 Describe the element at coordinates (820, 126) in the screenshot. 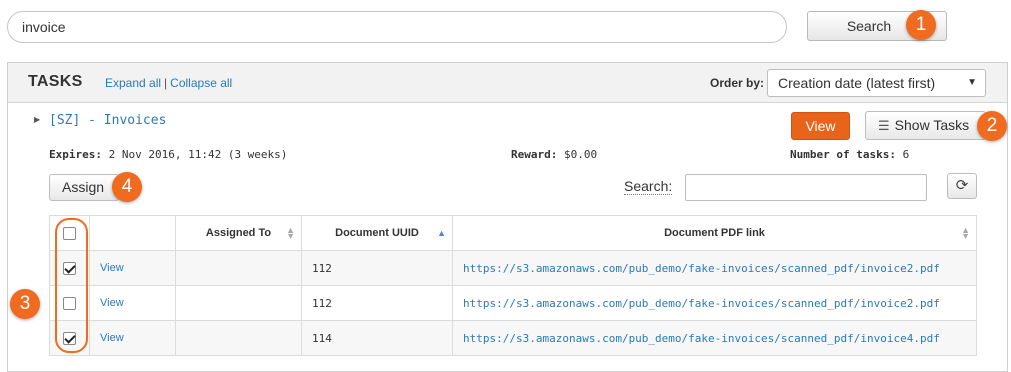

I see `view-button: View` at that location.